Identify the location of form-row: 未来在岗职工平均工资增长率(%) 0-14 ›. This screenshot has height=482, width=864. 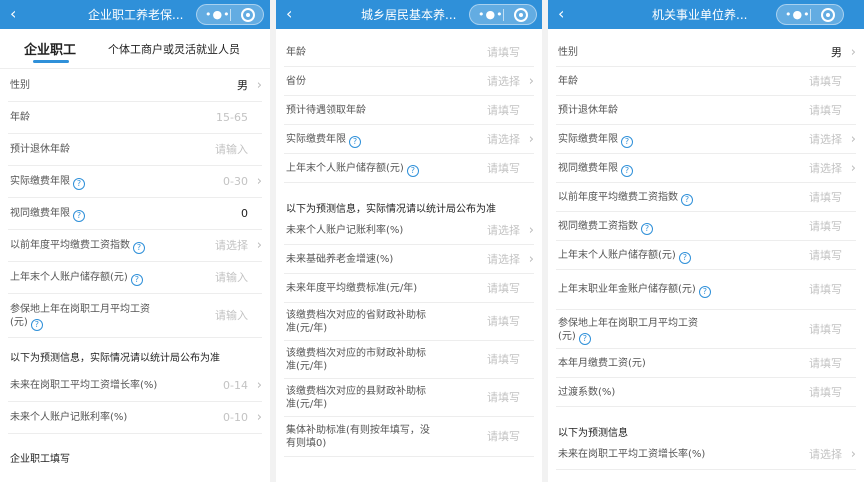
(135, 386).